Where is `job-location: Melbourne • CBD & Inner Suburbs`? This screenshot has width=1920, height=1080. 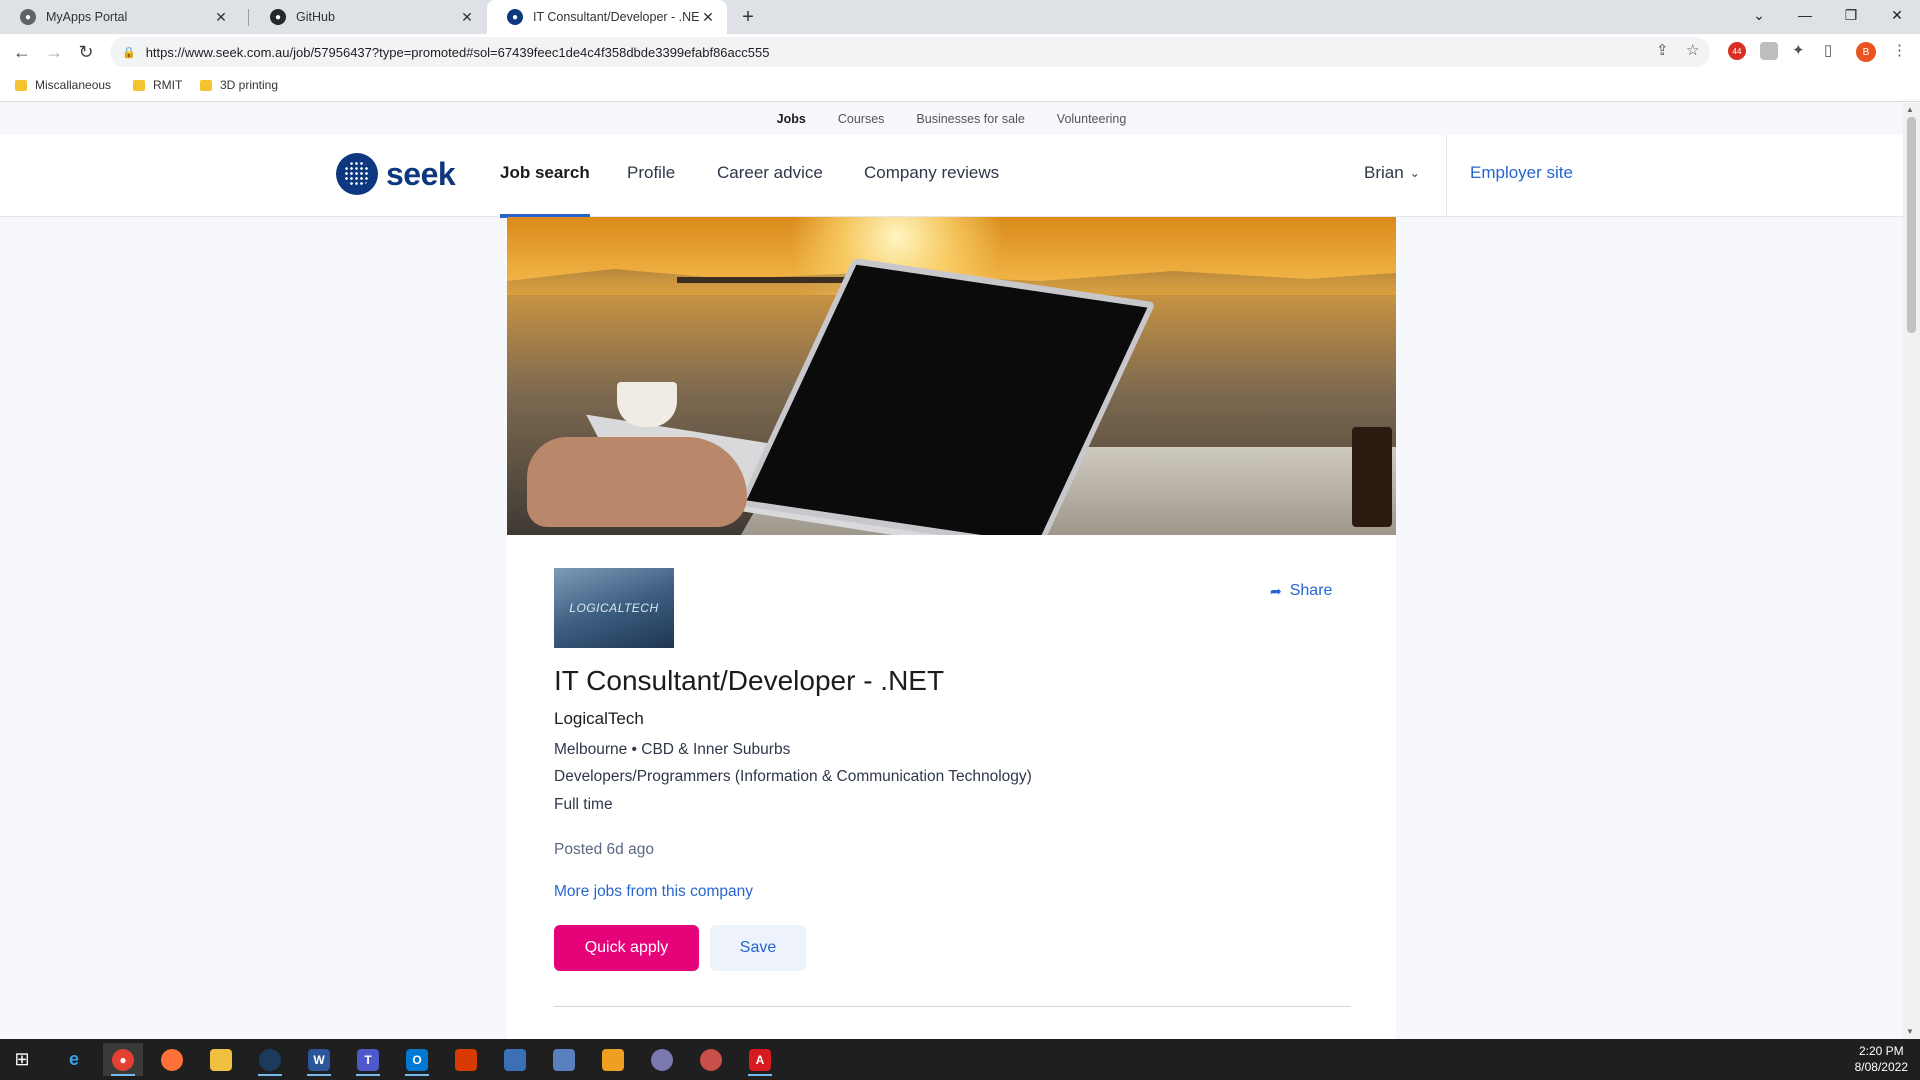 job-location: Melbourne • CBD & Inner Suburbs is located at coordinates (672, 749).